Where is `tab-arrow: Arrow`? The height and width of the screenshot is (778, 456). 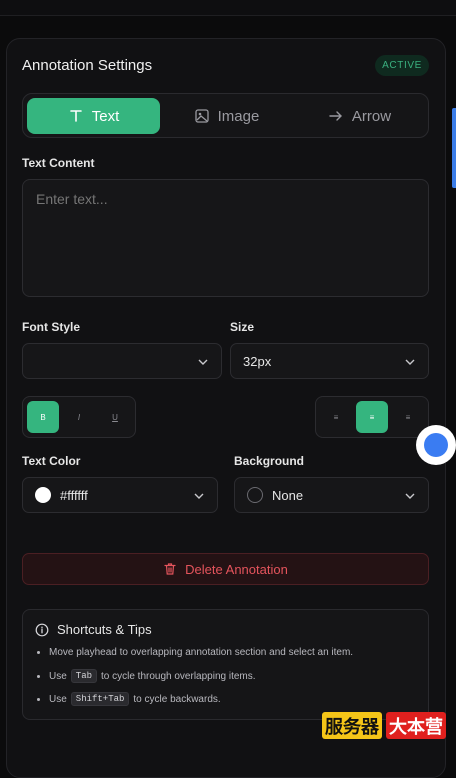
tab-arrow: Arrow is located at coordinates (359, 116).